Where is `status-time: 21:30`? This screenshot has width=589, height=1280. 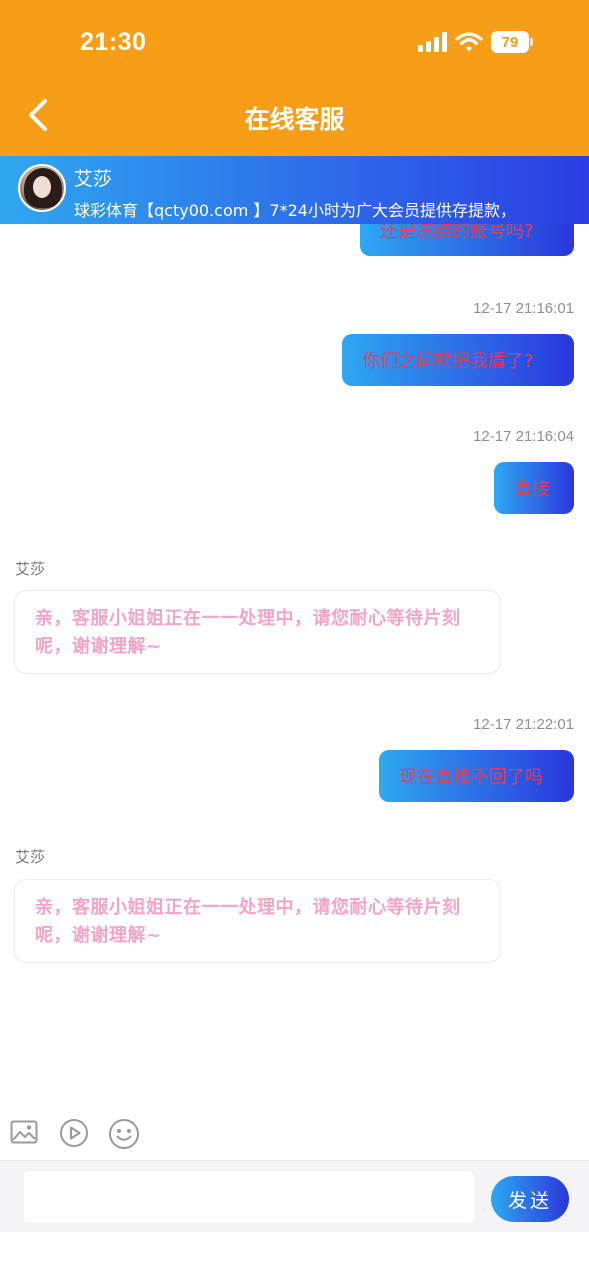
status-time: 21:30 is located at coordinates (113, 42).